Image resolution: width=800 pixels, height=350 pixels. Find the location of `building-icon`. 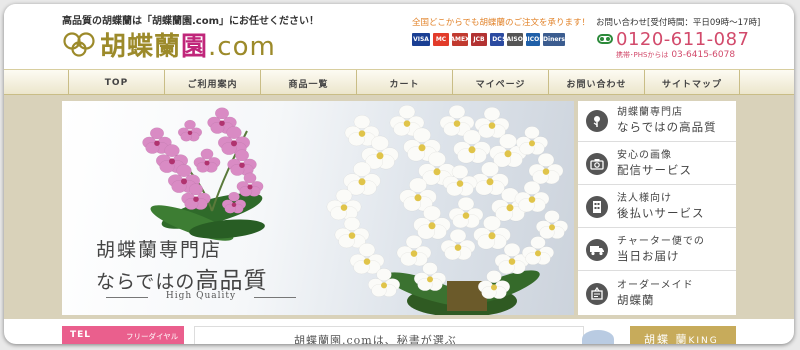

building-icon is located at coordinates (597, 207).